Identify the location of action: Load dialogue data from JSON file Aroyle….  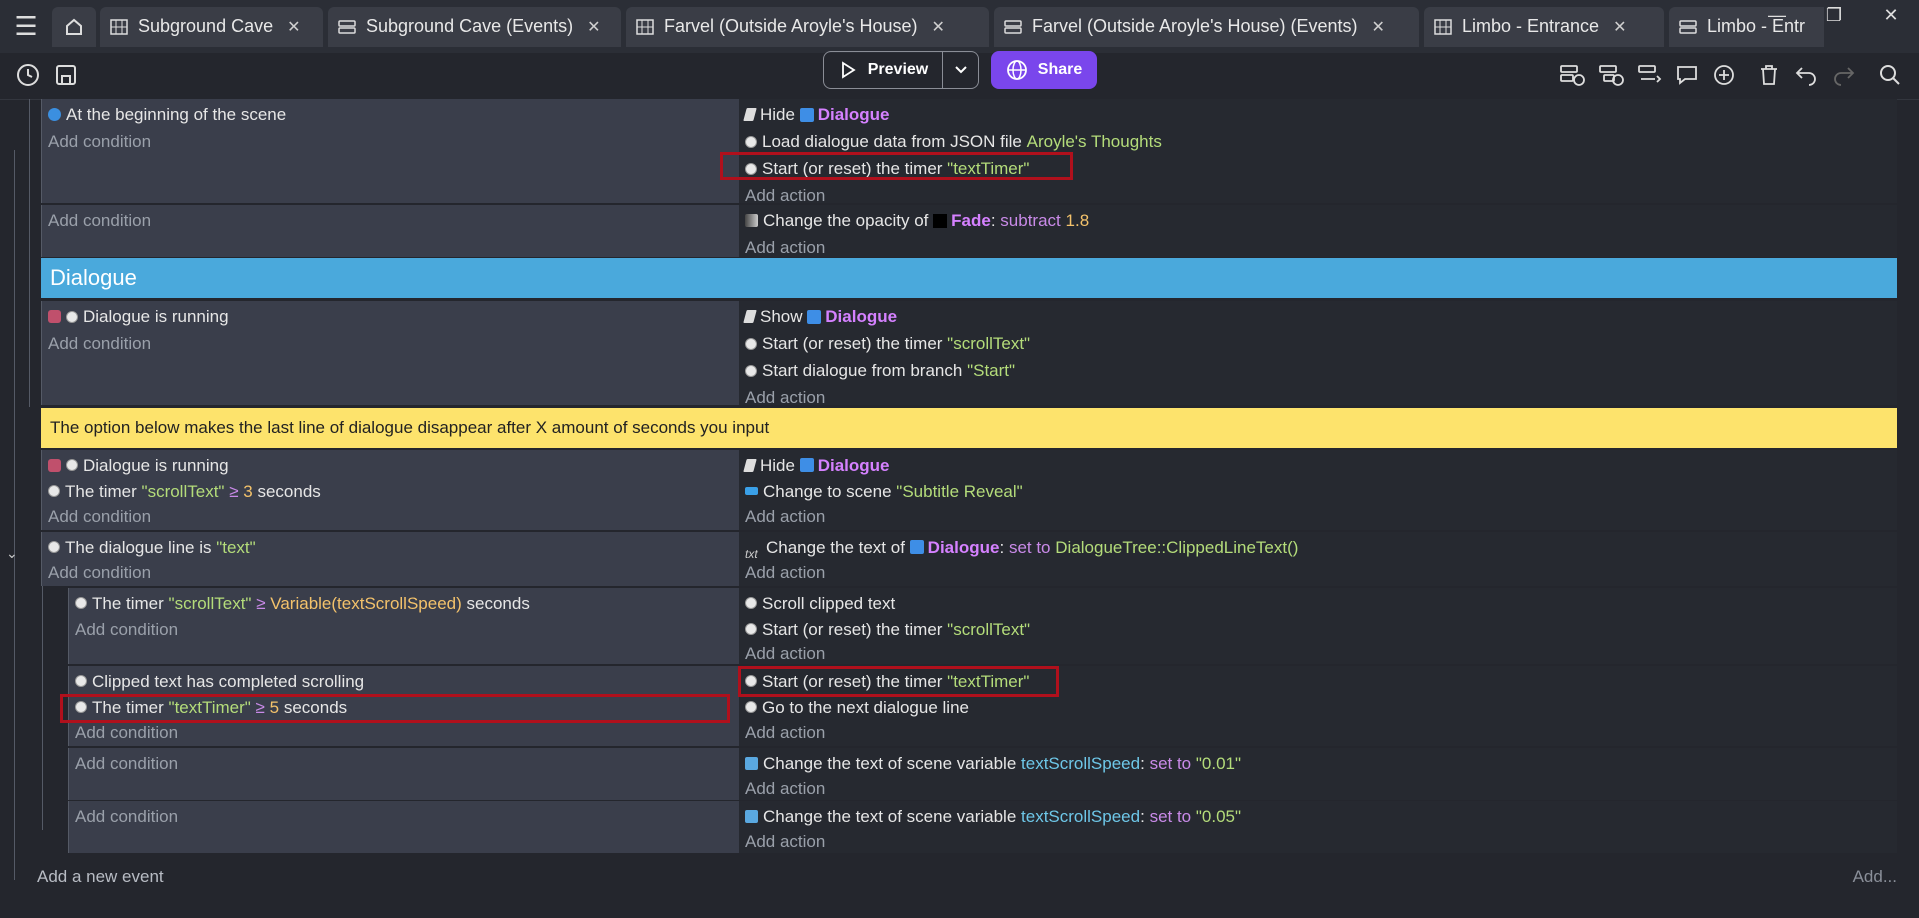
(1318, 141).